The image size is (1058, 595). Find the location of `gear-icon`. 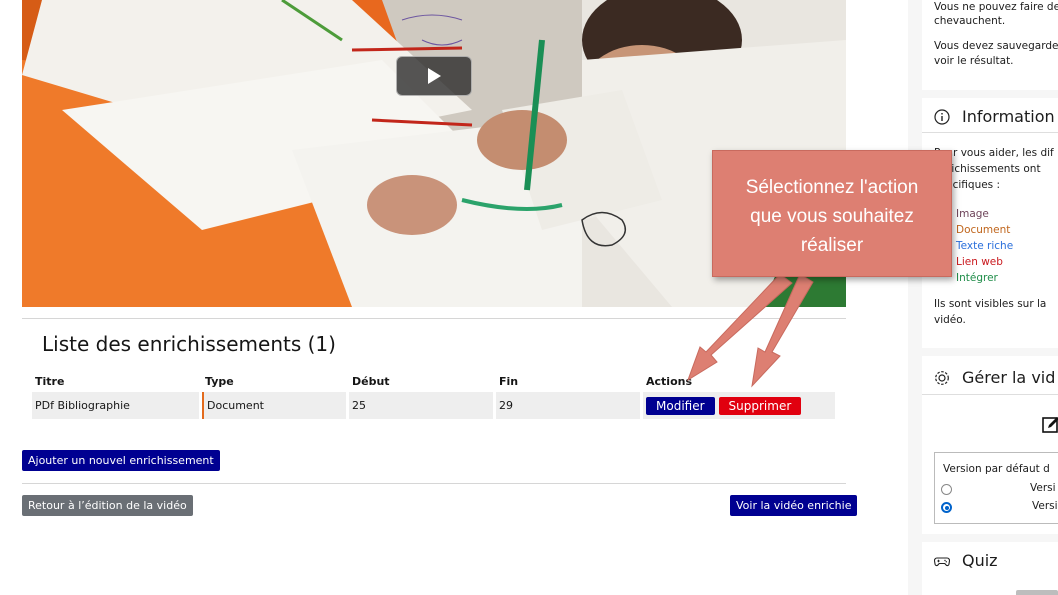

gear-icon is located at coordinates (942, 378).